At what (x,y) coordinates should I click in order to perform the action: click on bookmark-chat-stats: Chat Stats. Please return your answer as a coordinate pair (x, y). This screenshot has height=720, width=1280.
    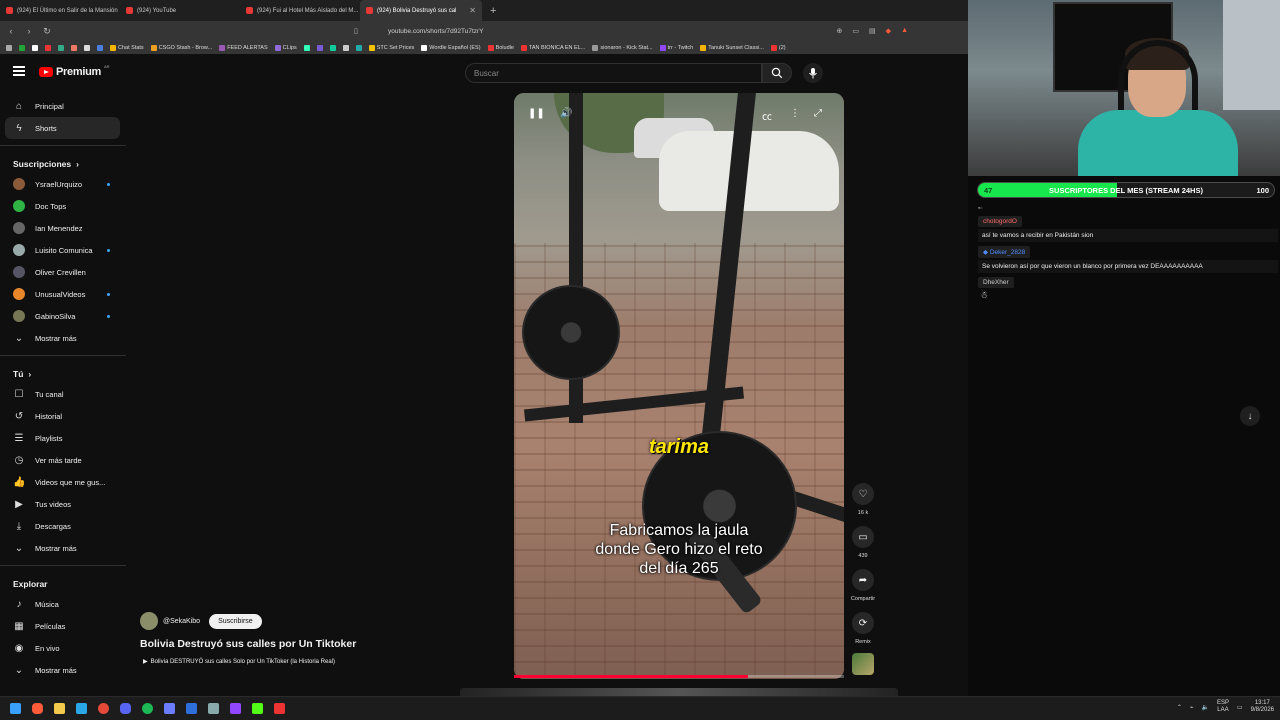
    Looking at the image, I should click on (127, 47).